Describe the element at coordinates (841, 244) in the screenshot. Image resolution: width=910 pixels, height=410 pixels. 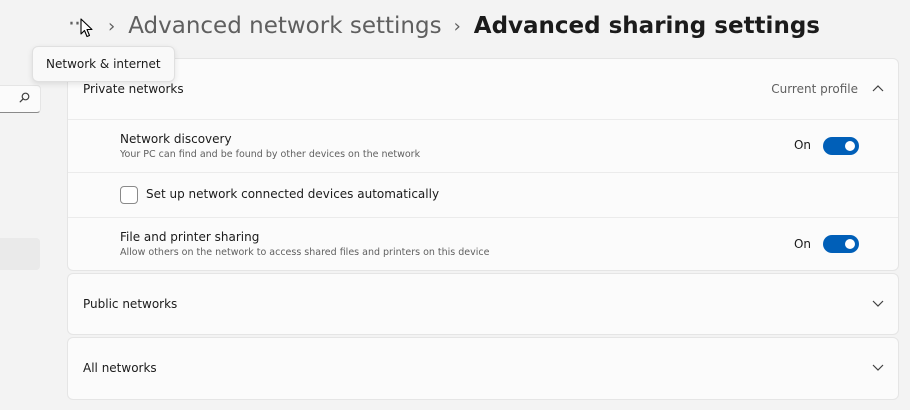
I see `file-printer-sharing-toggle` at that location.